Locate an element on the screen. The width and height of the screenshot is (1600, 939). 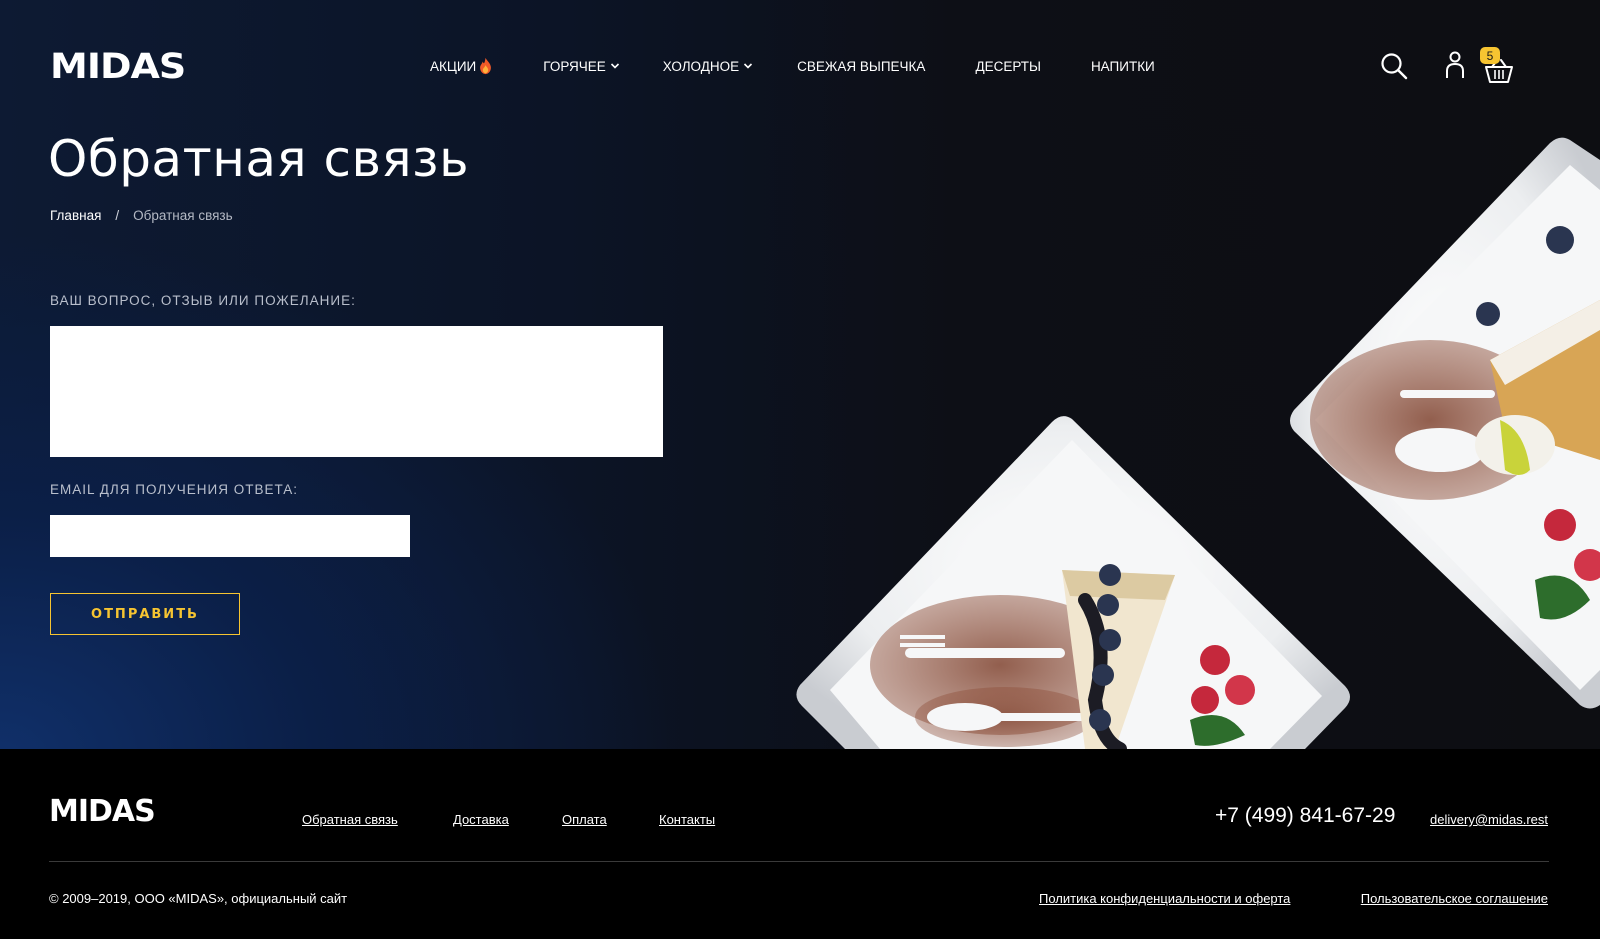
footer-logo-text: MIDAS is located at coordinates (102, 811).